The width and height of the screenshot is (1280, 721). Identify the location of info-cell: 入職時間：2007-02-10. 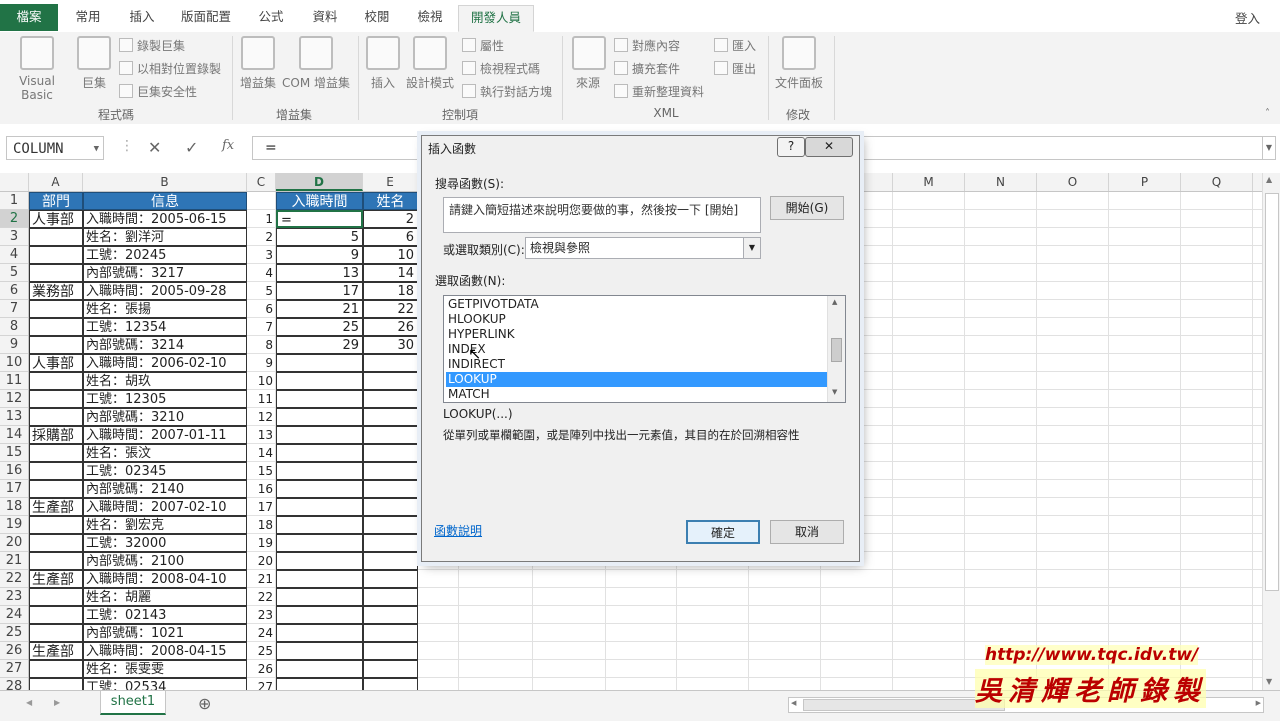
(165, 507).